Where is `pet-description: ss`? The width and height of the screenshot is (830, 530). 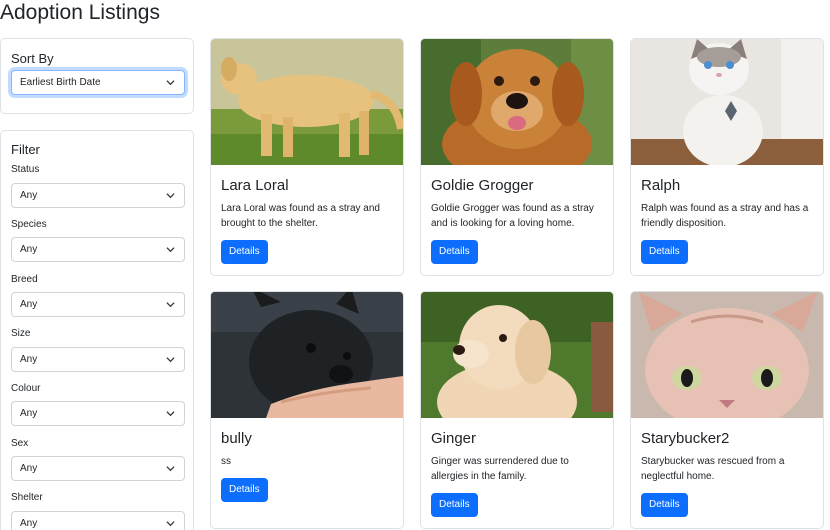
pet-description: ss is located at coordinates (226, 461).